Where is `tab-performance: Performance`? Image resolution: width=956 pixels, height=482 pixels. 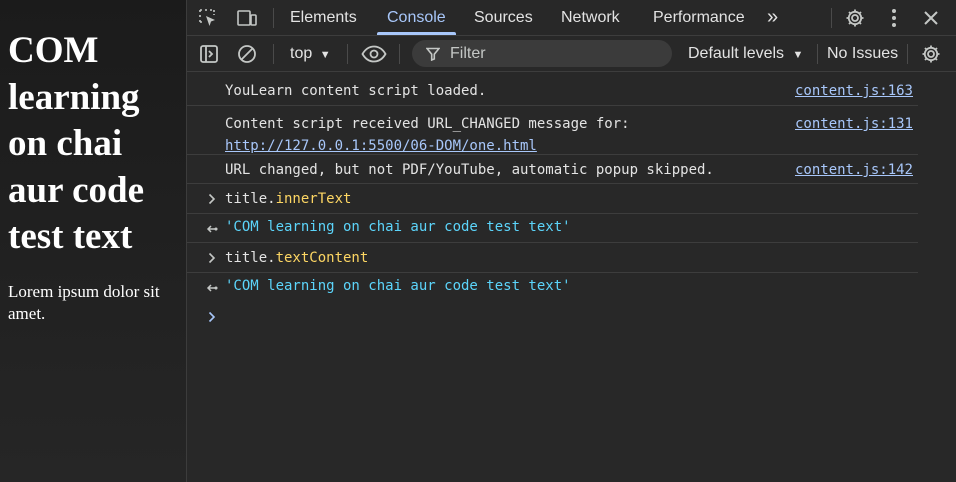 tab-performance: Performance is located at coordinates (699, 17).